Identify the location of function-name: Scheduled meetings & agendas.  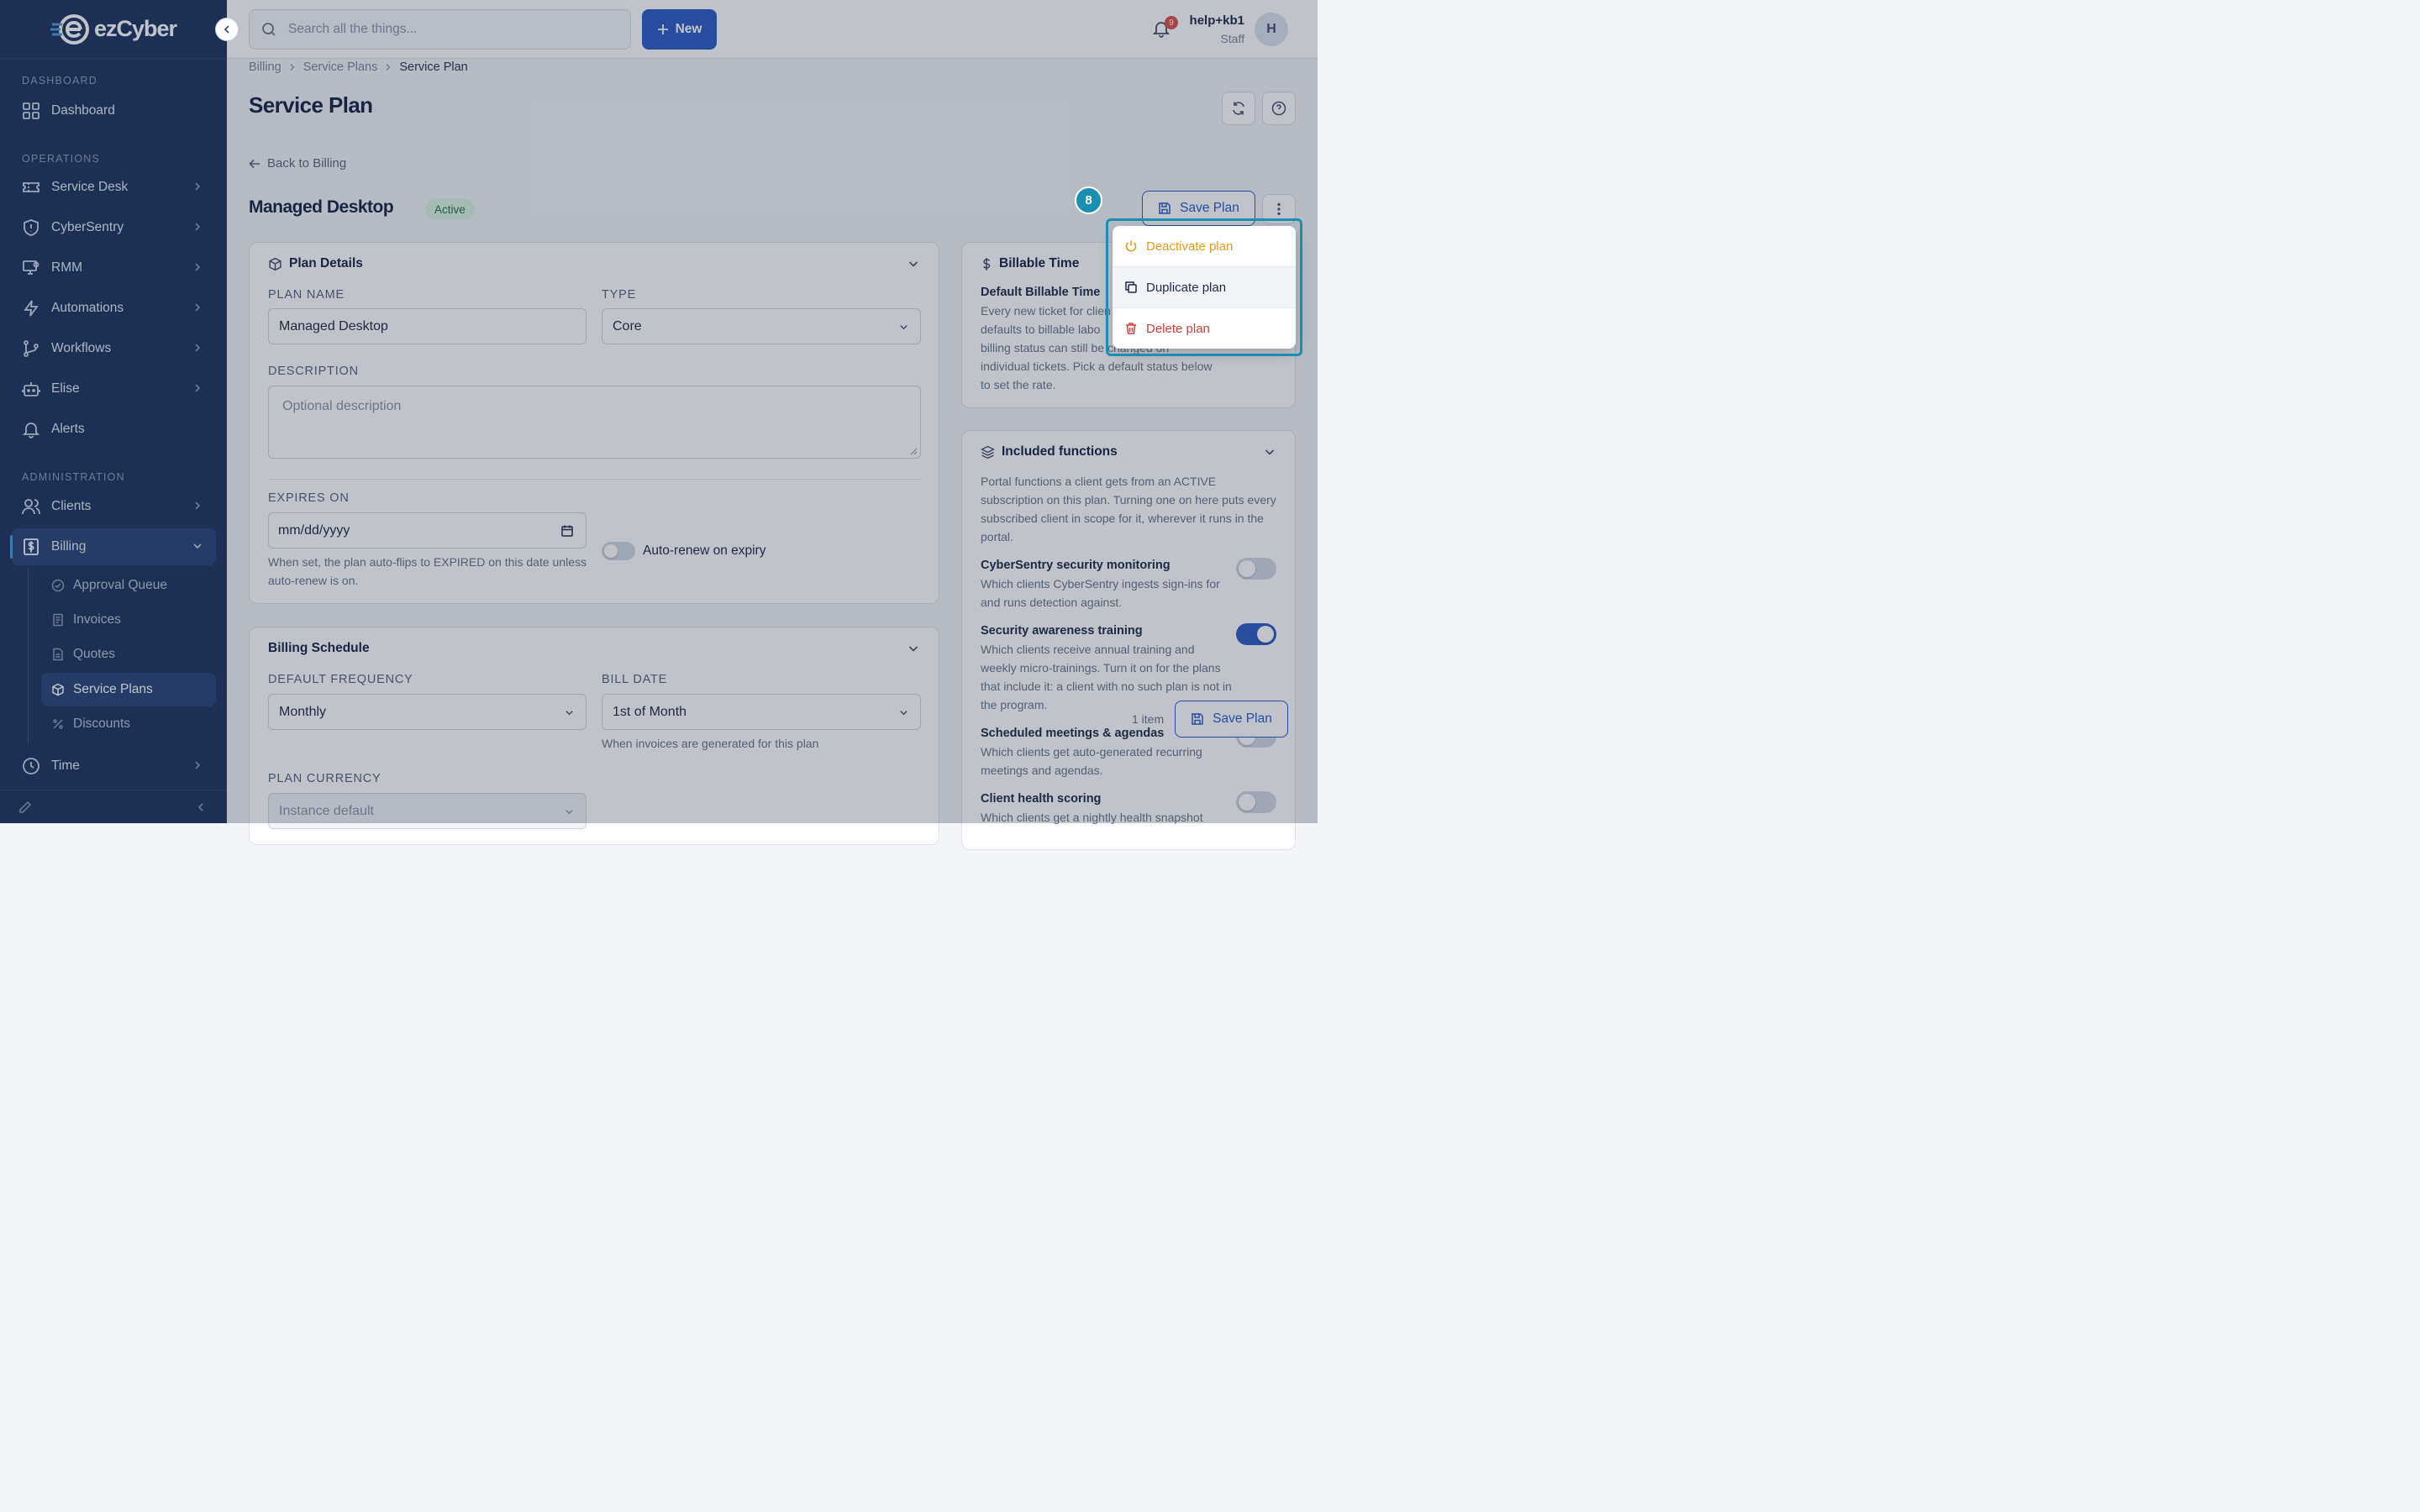
(1073, 733).